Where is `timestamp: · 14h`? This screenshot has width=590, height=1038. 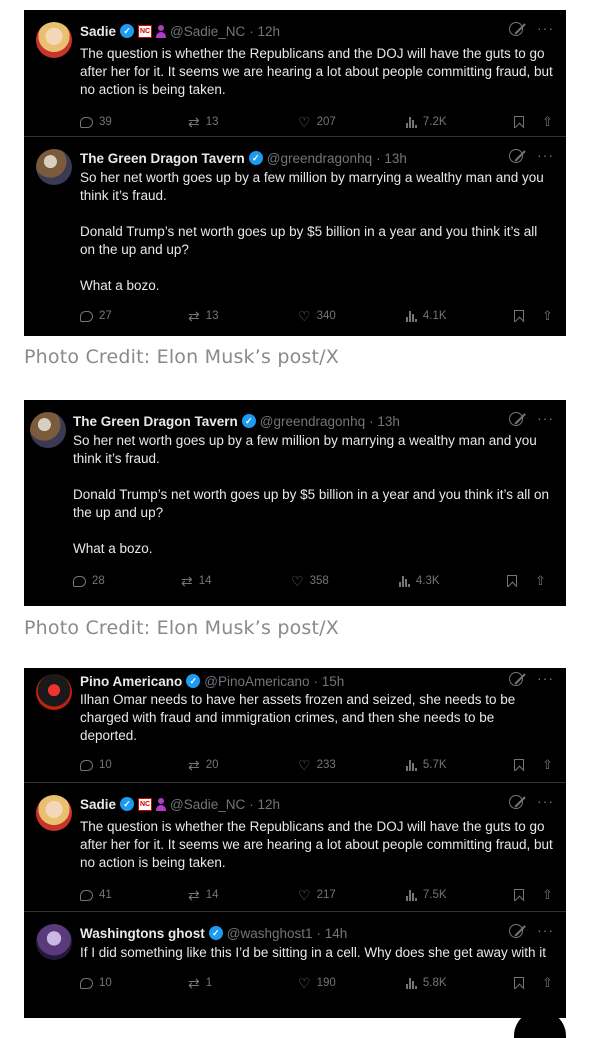 timestamp: · 14h is located at coordinates (332, 933).